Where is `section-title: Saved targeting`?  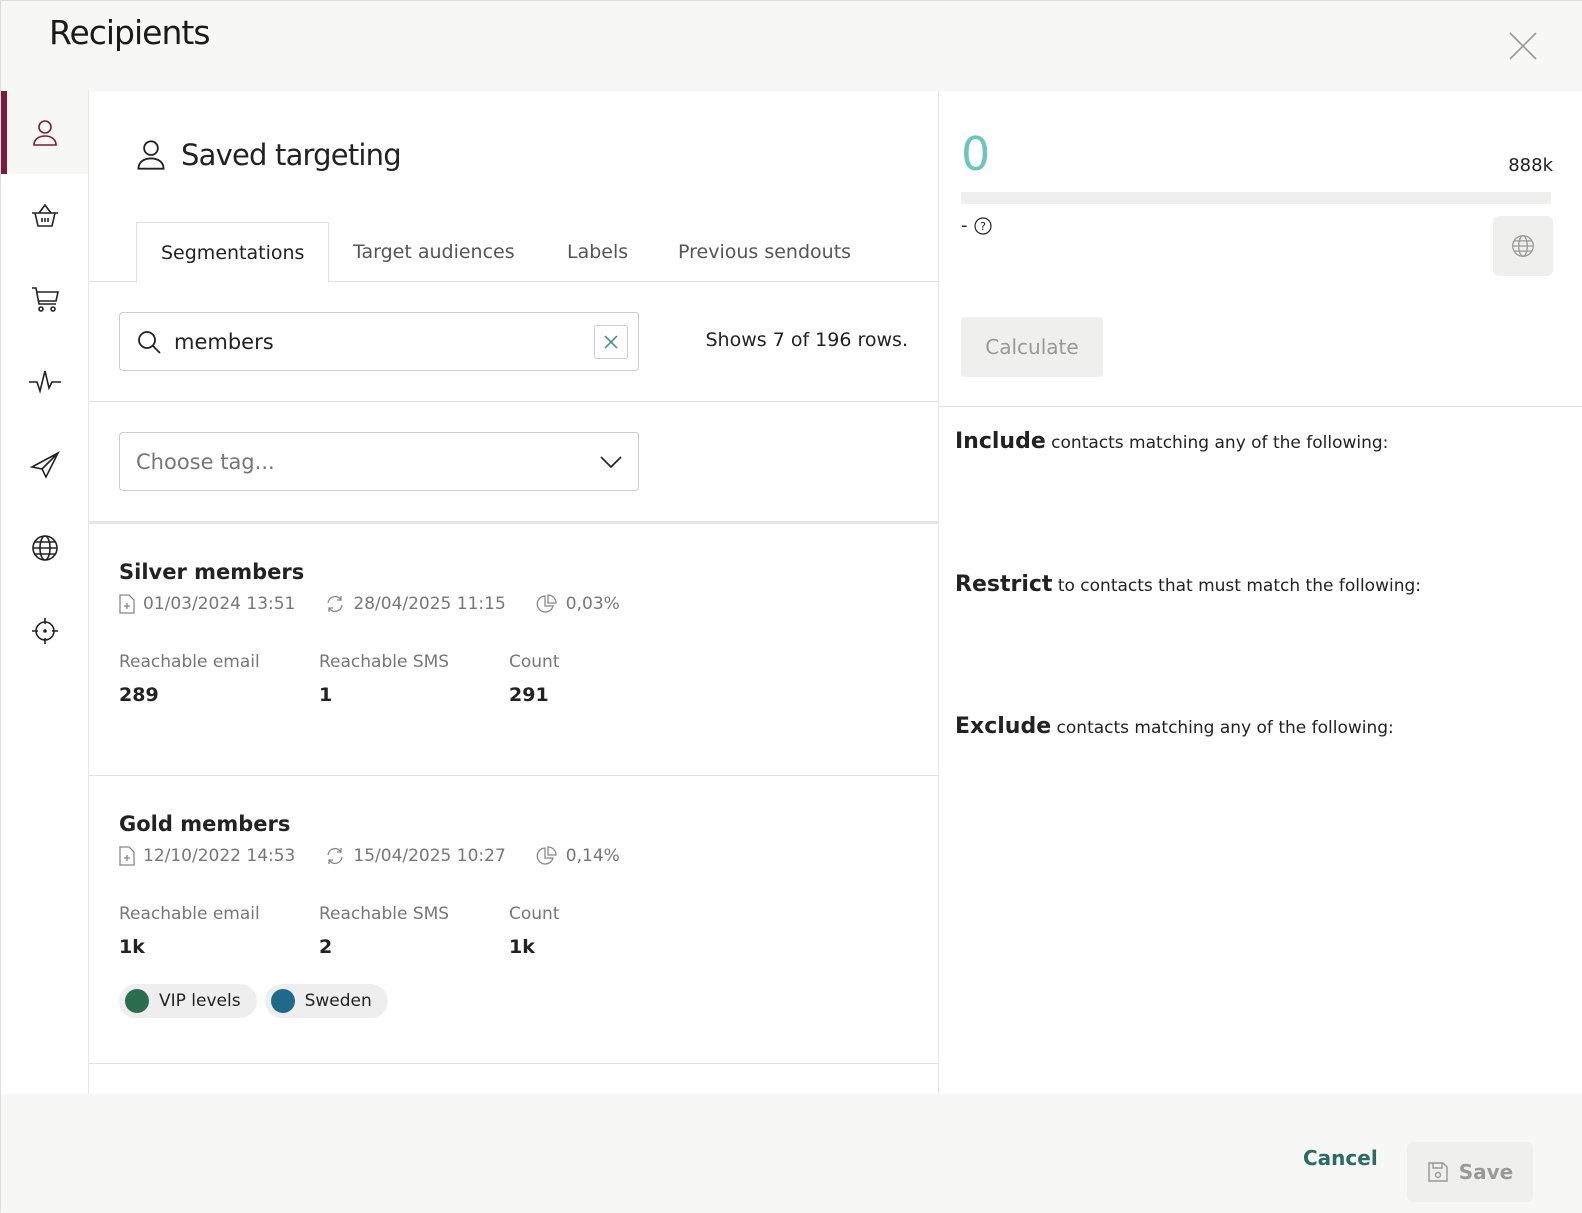 section-title: Saved targeting is located at coordinates (268, 155).